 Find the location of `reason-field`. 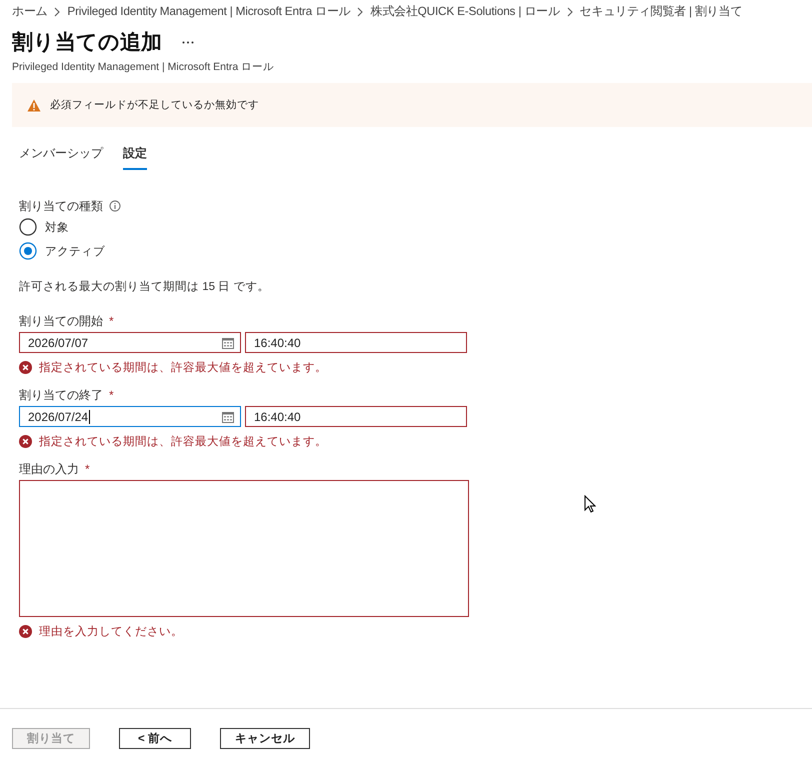

reason-field is located at coordinates (244, 548).